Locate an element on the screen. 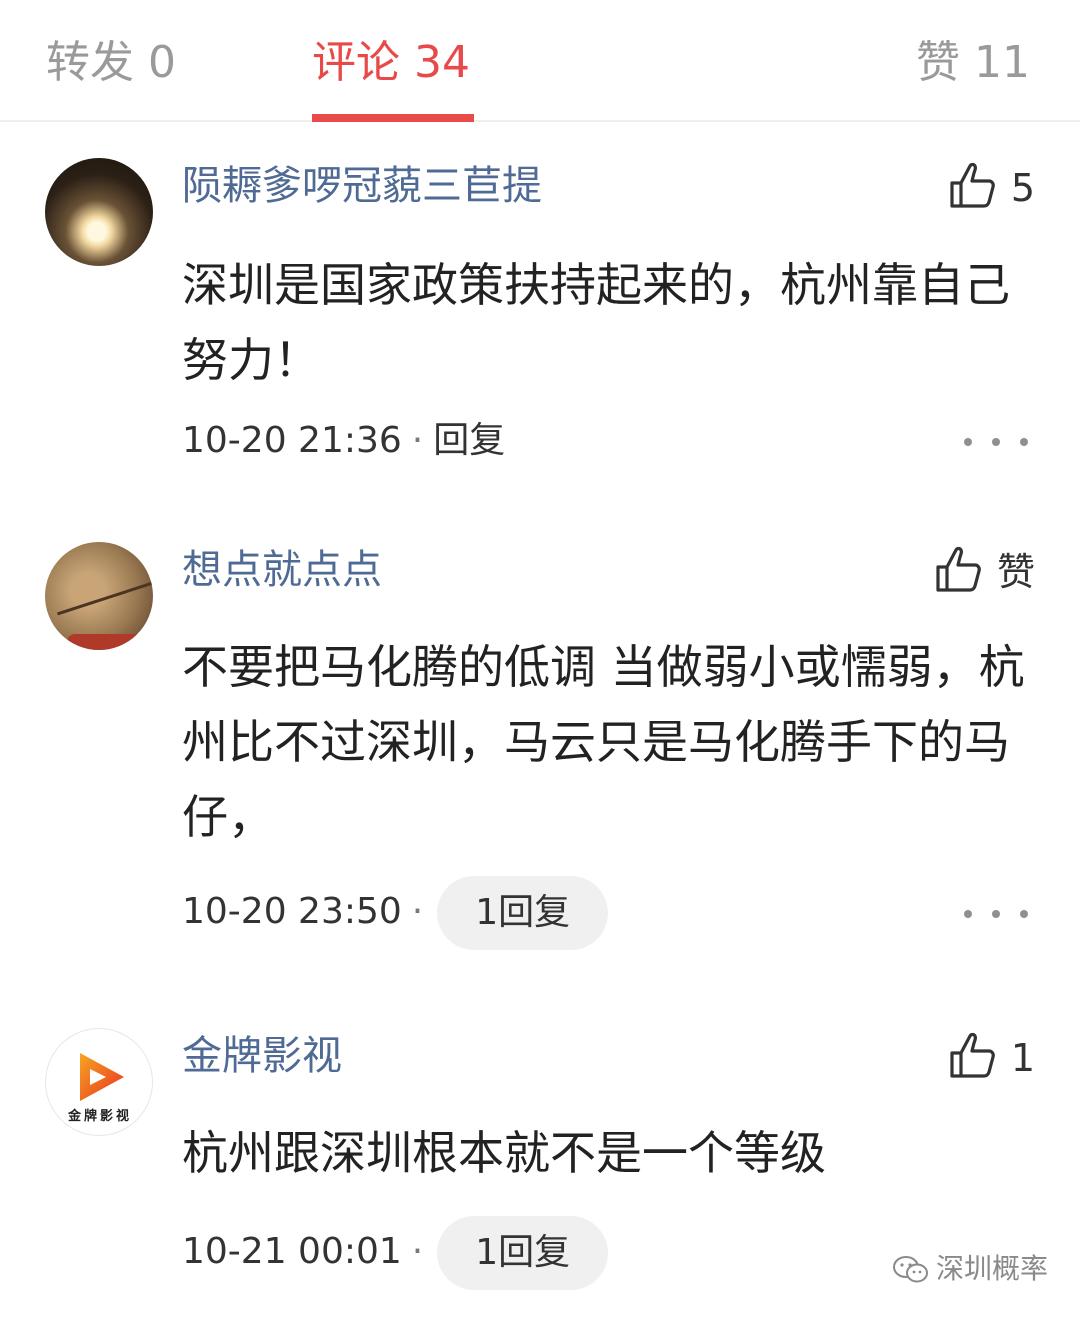  tab-likes: 赞 11 is located at coordinates (973, 63).